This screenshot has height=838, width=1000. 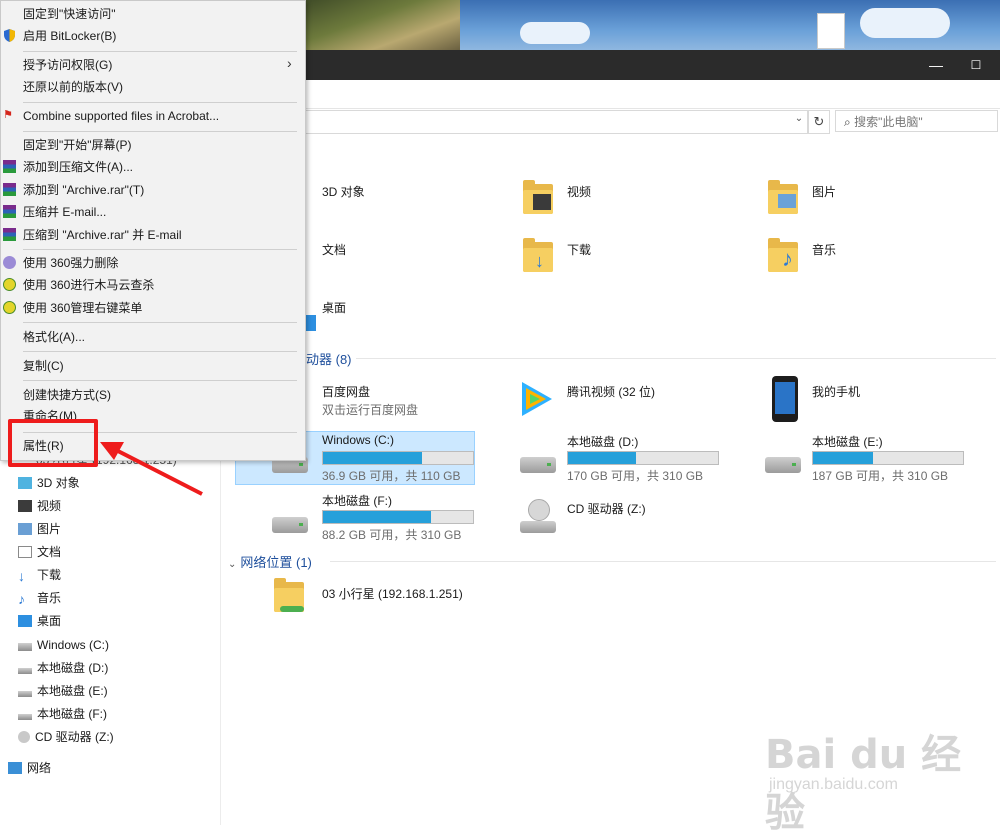 What do you see at coordinates (836, 391) in the screenshot?
I see `device-phone-label: 我的手机` at bounding box center [836, 391].